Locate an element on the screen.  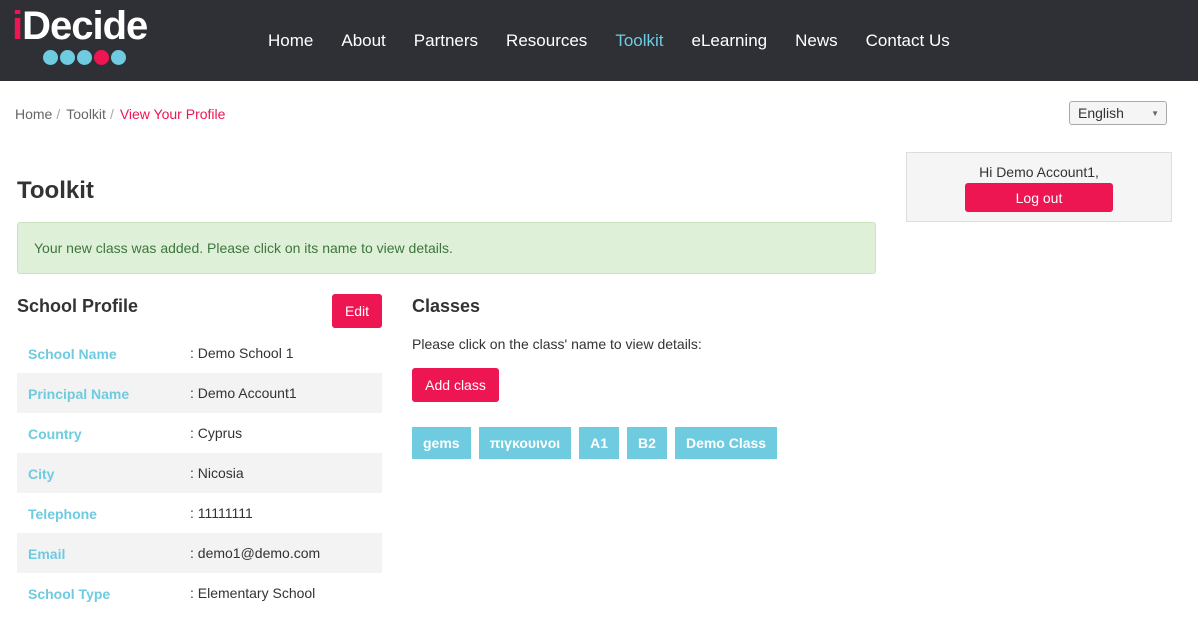
profile-row: Email : demo1@demo.com is located at coordinates (199, 553).